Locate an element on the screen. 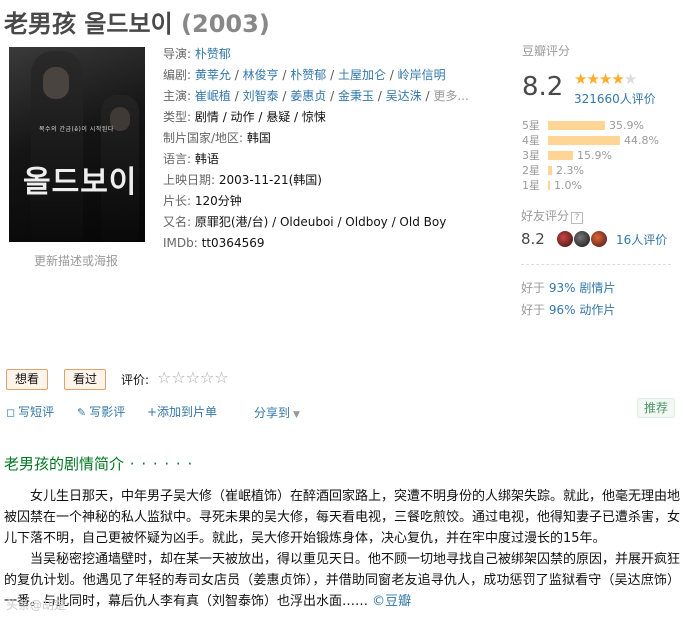  rank-drama: 好于 93% 剧情片 is located at coordinates (568, 287).